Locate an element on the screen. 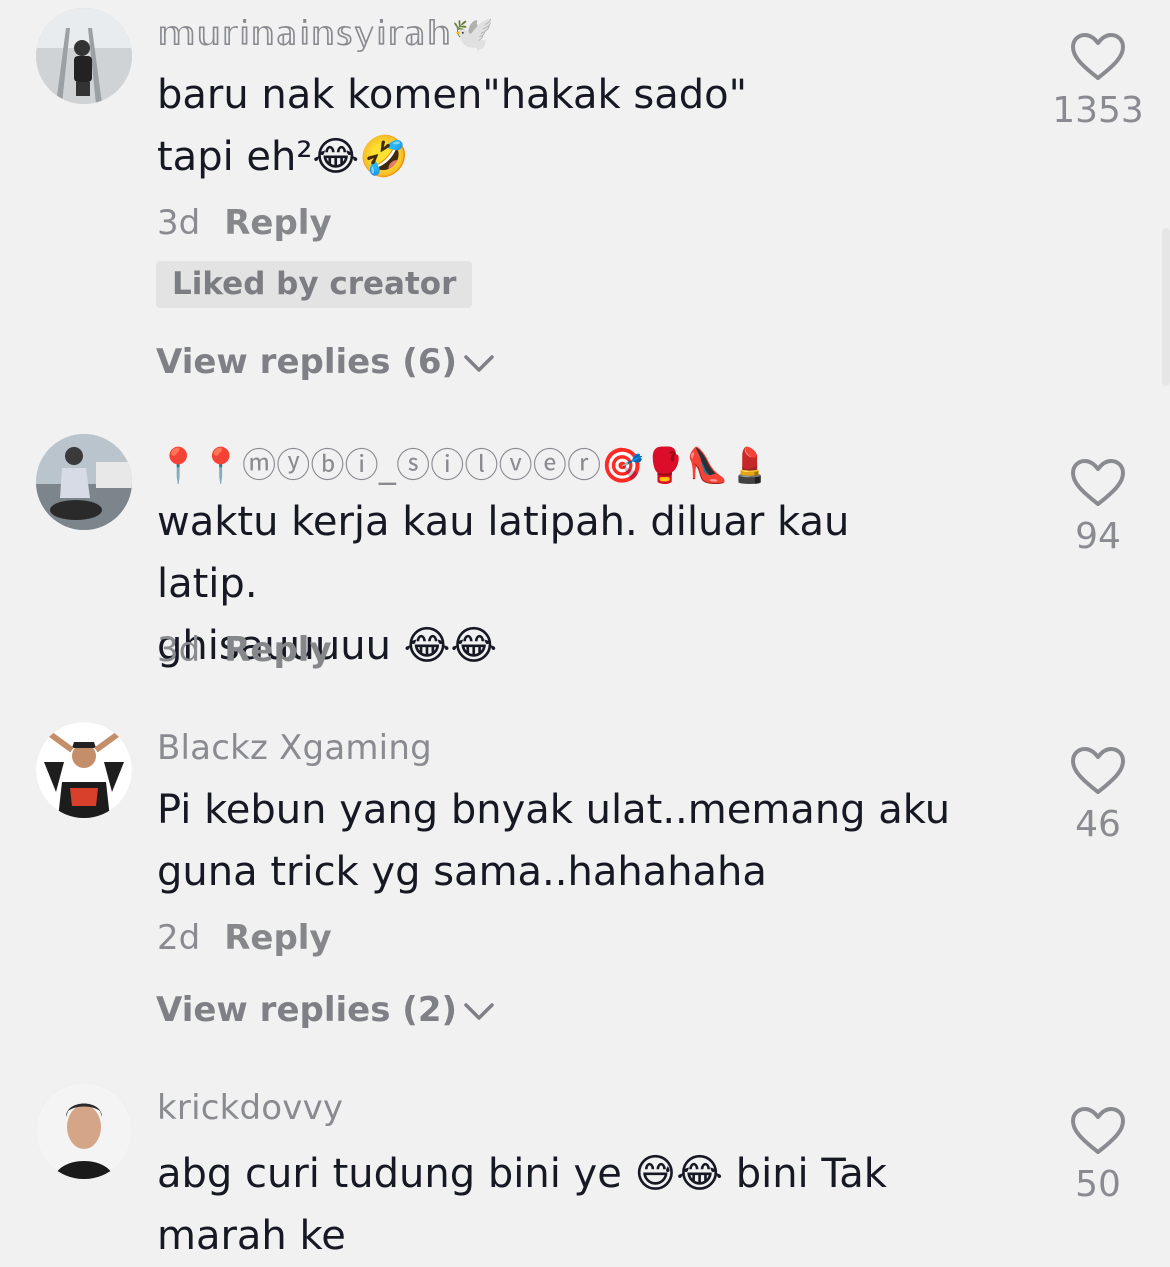 This screenshot has height=1267, width=1170. like-button: 1353 is located at coordinates (1098, 81).